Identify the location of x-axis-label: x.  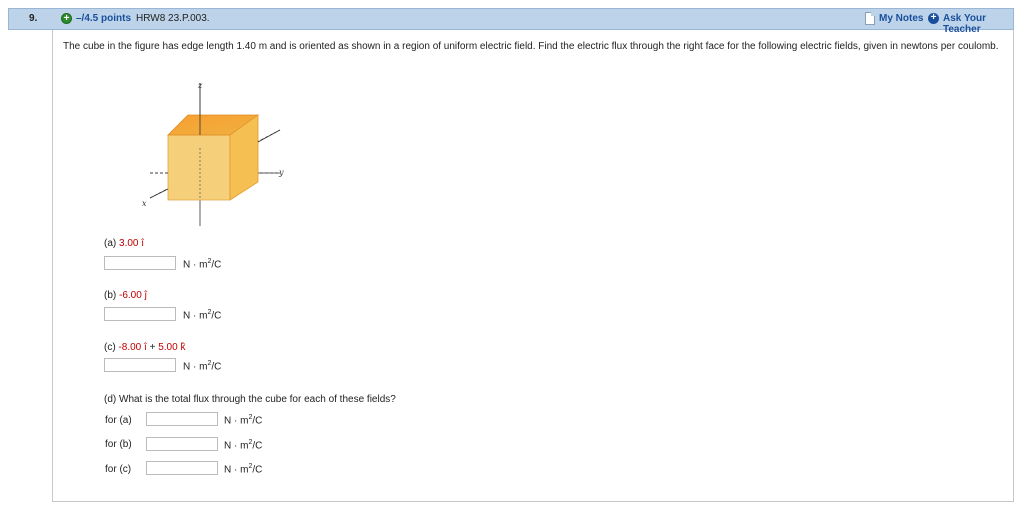
(144, 203).